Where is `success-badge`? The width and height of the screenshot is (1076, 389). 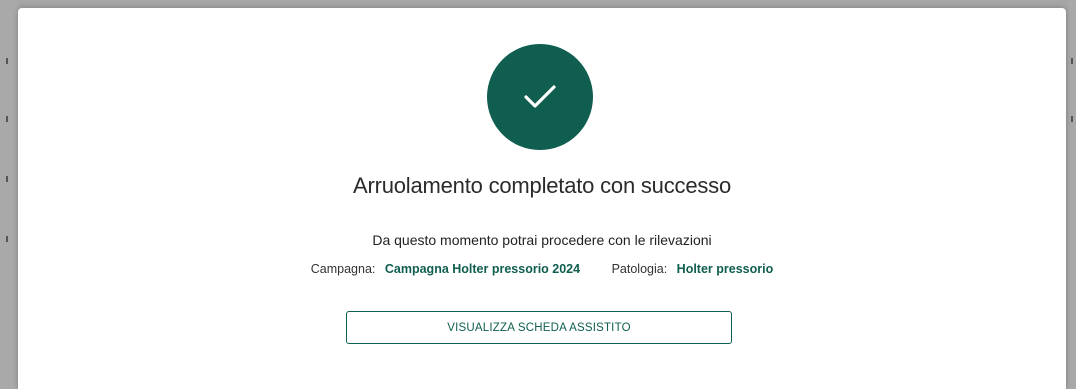
success-badge is located at coordinates (540, 97).